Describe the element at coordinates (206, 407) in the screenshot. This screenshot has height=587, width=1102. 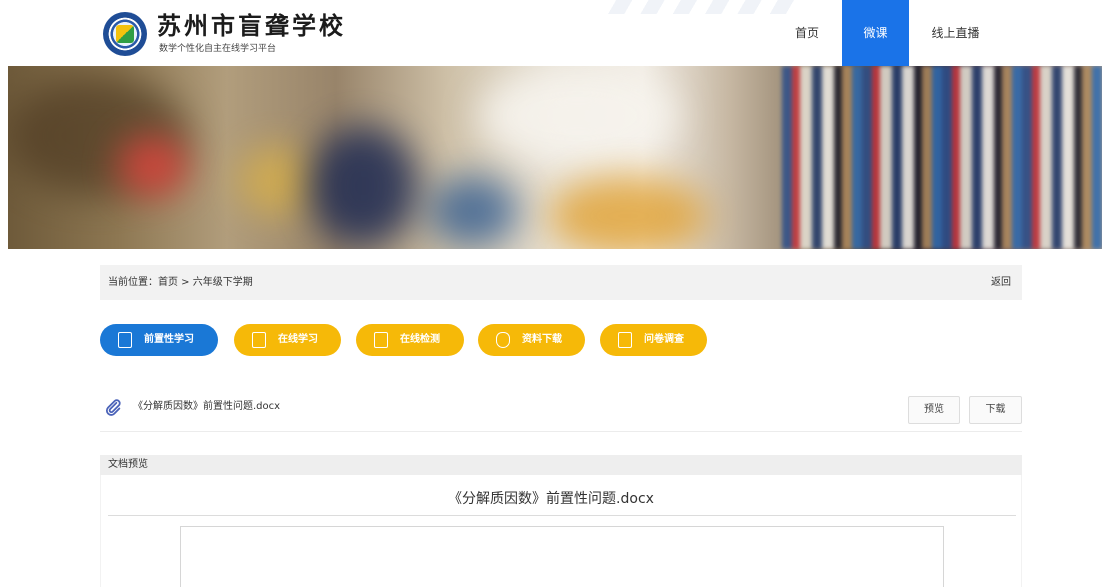
I see `file-name: 《分解质因数》前置性问题.docx` at that location.